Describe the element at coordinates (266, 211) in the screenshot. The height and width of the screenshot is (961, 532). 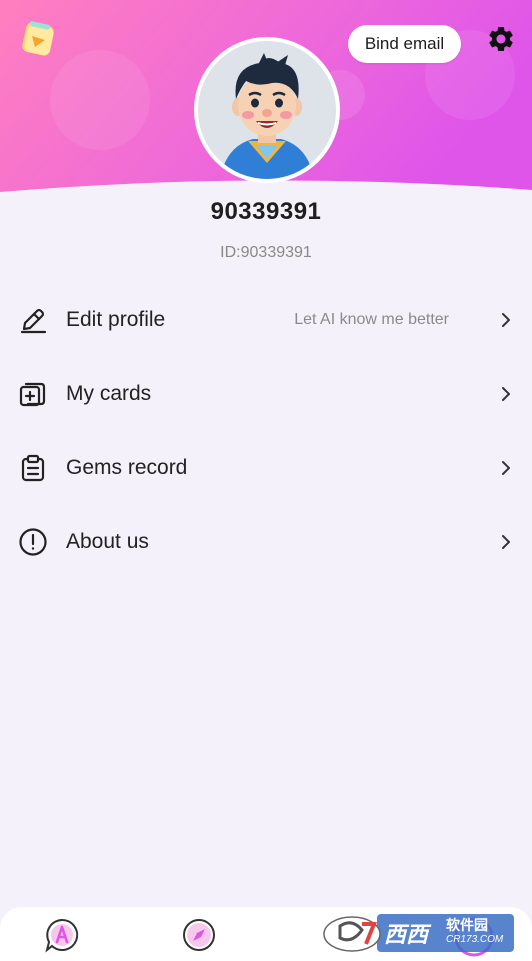
I see `username: 90339391` at that location.